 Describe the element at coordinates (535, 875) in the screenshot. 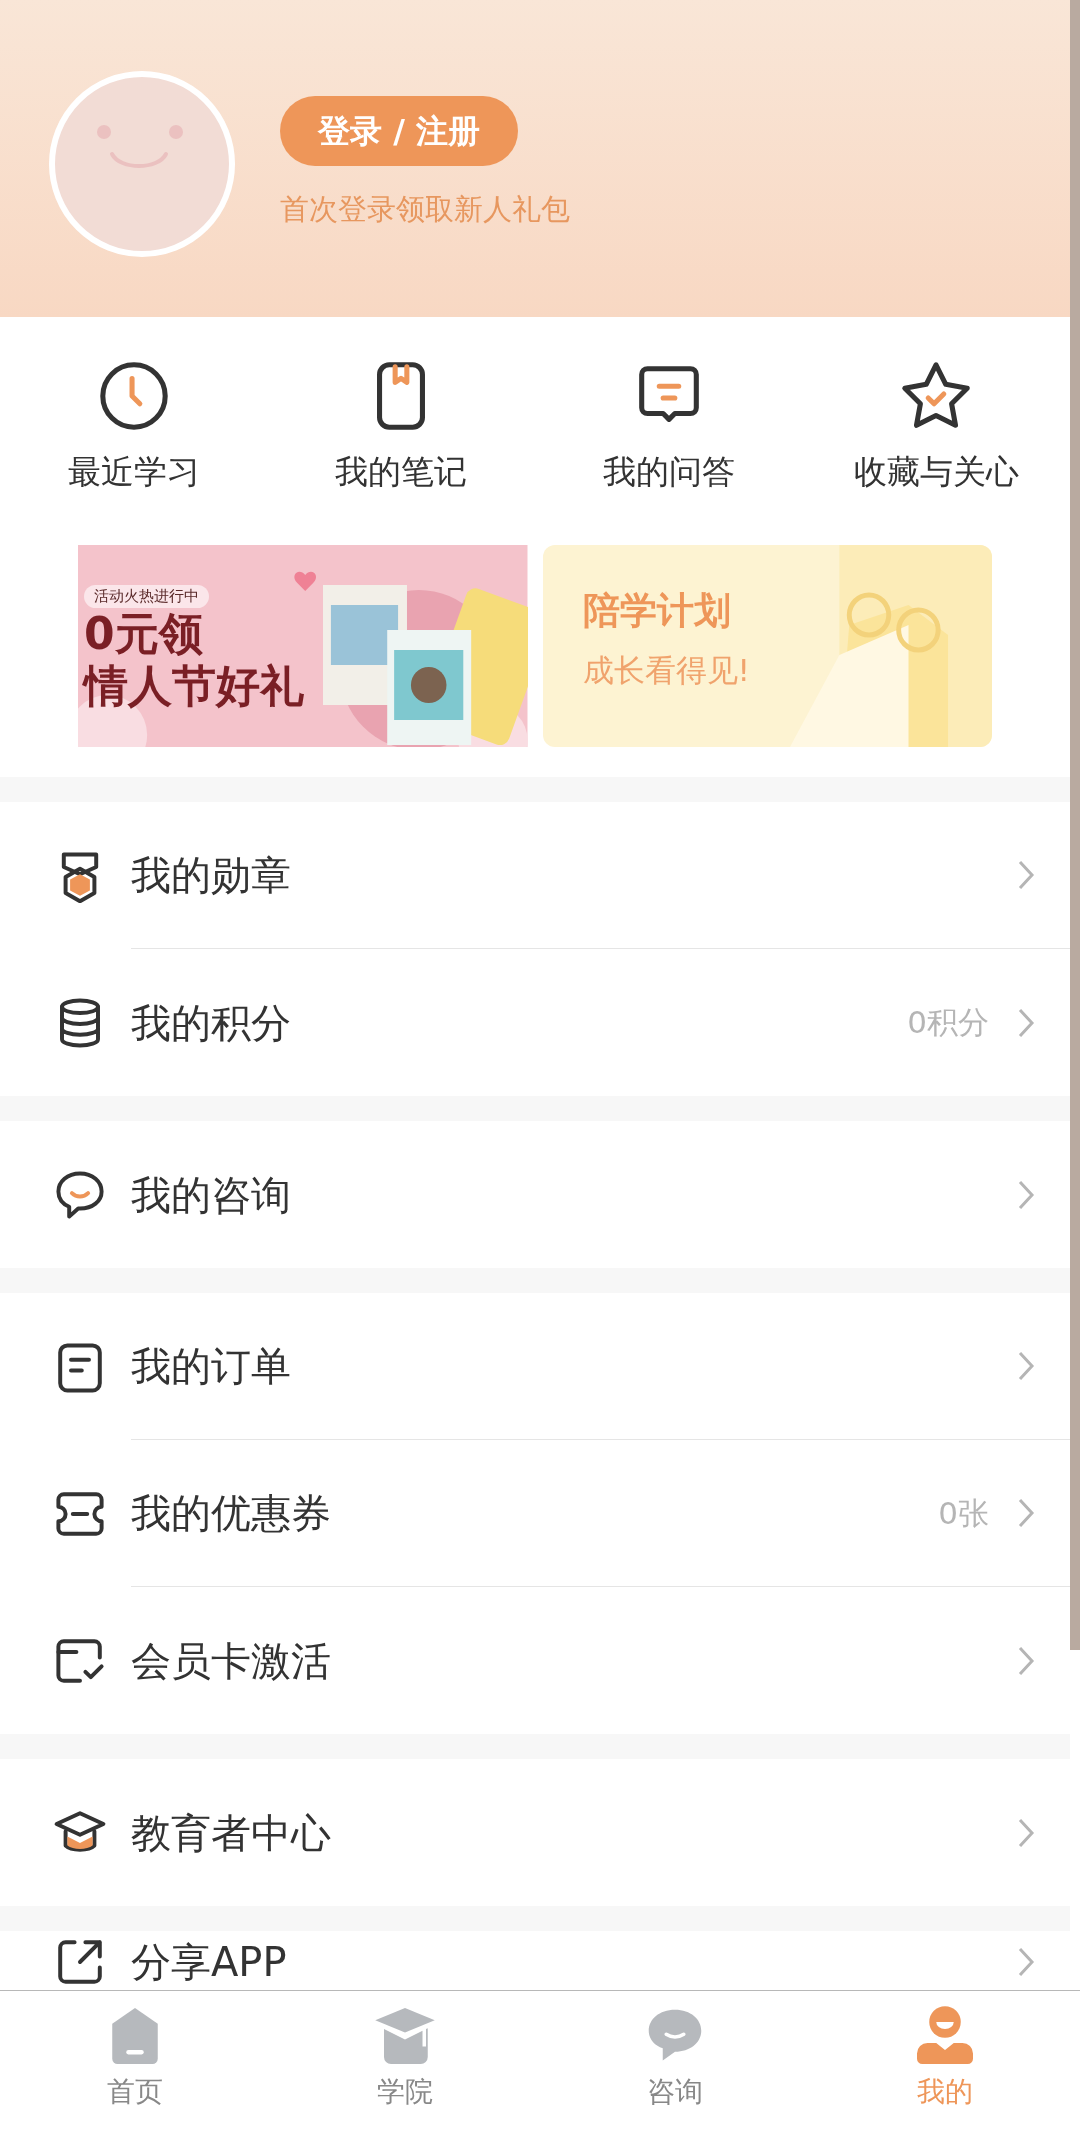

I see `menu-row: 我的勋章` at that location.